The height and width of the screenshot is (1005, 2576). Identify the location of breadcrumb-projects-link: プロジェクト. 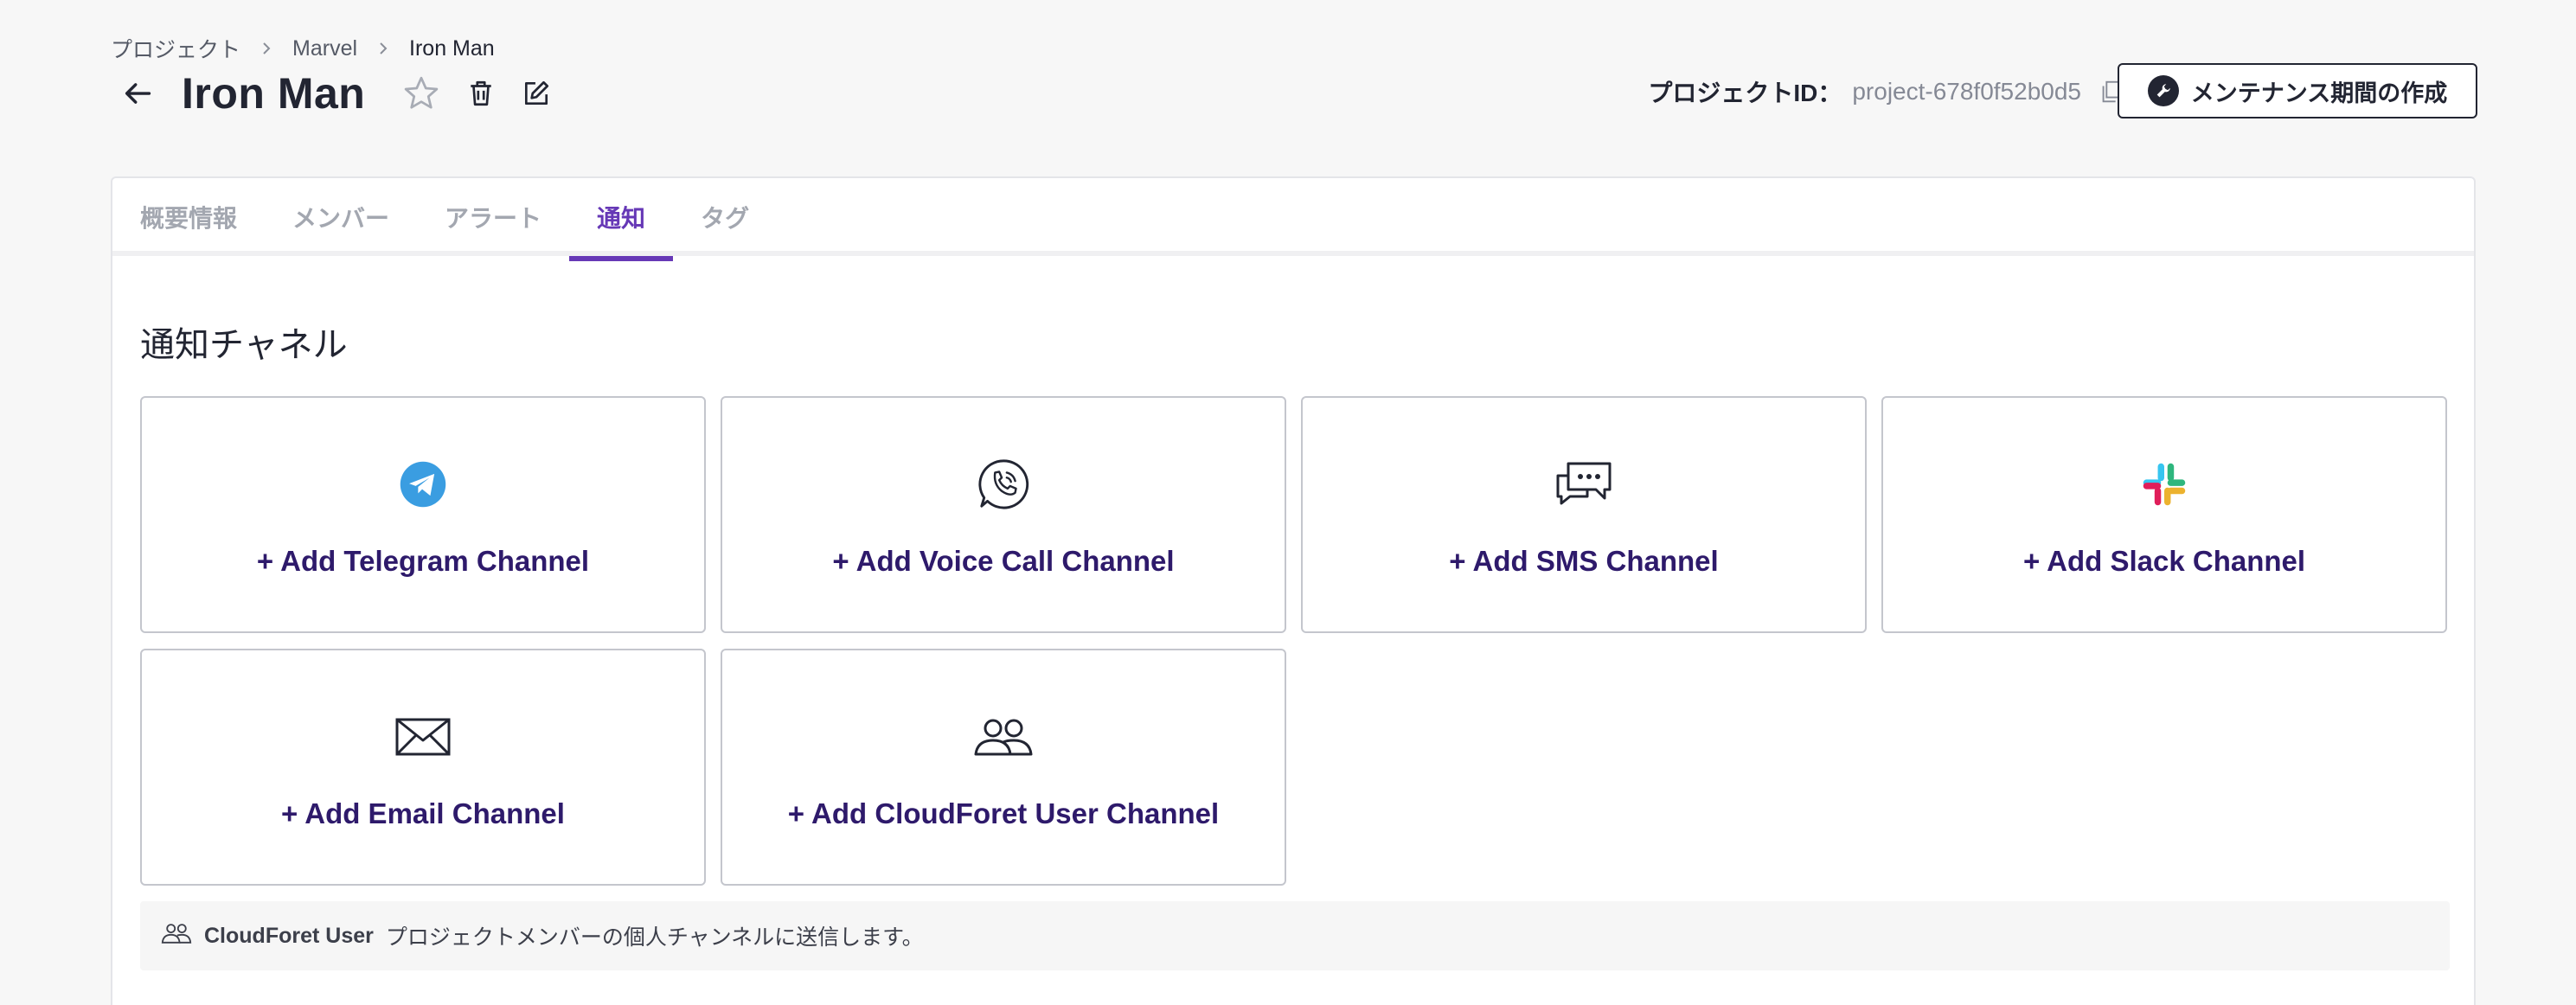
(175, 48).